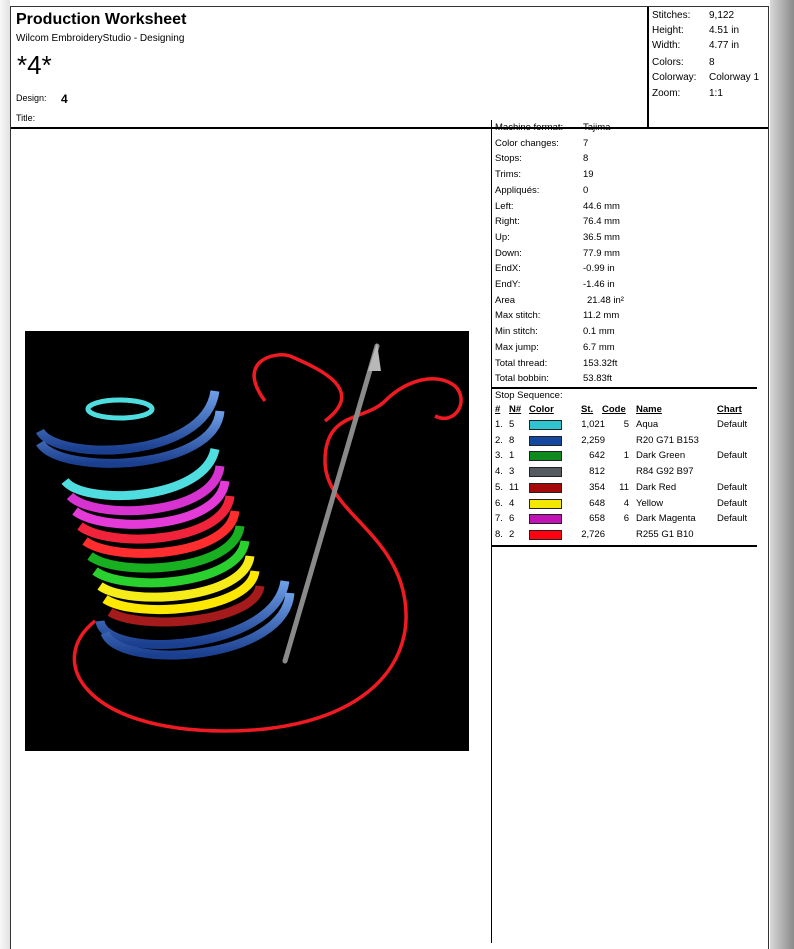 This screenshot has height=949, width=794. I want to click on col-header-name: Name, so click(649, 409).